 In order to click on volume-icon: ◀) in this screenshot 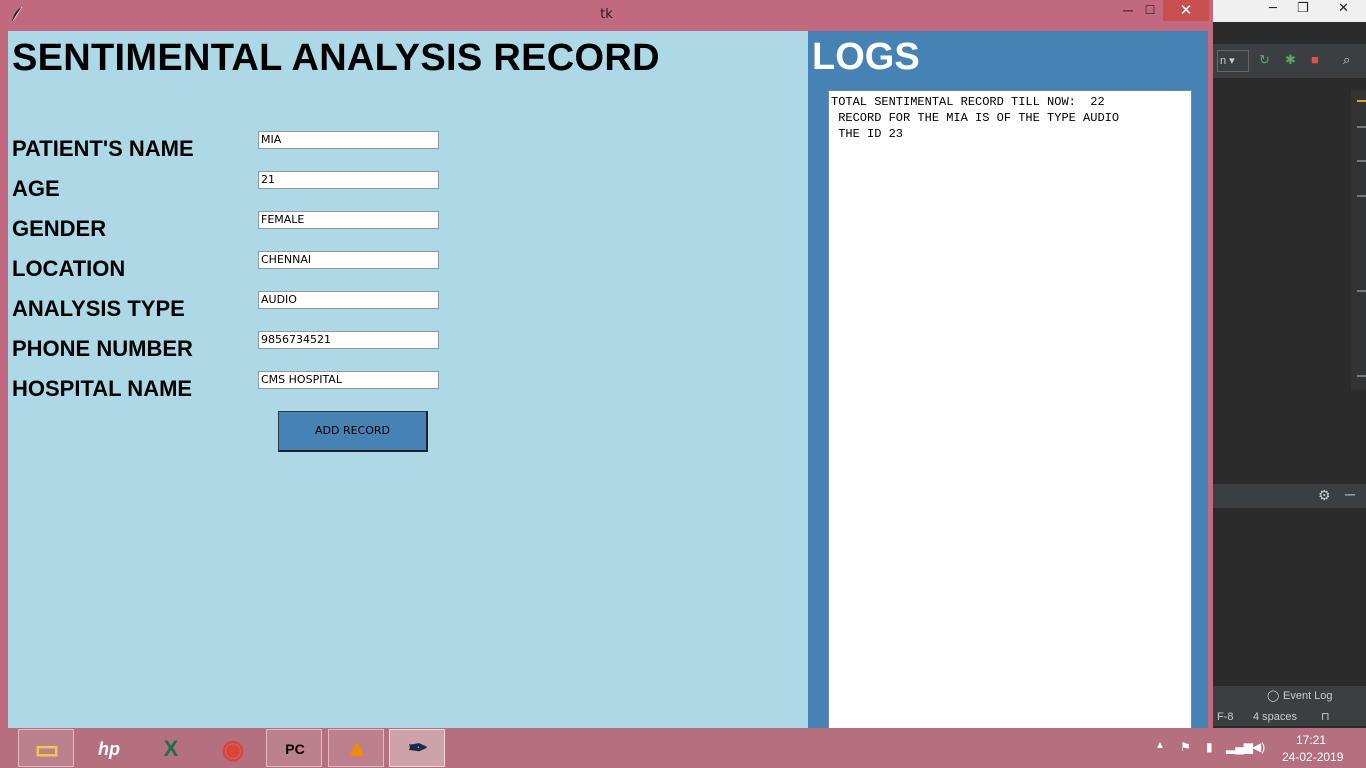, I will do `click(1258, 747)`.